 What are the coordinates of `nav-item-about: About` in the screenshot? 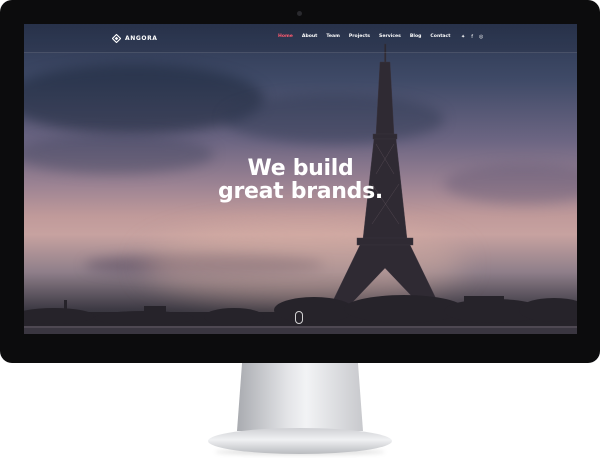 It's located at (309, 36).